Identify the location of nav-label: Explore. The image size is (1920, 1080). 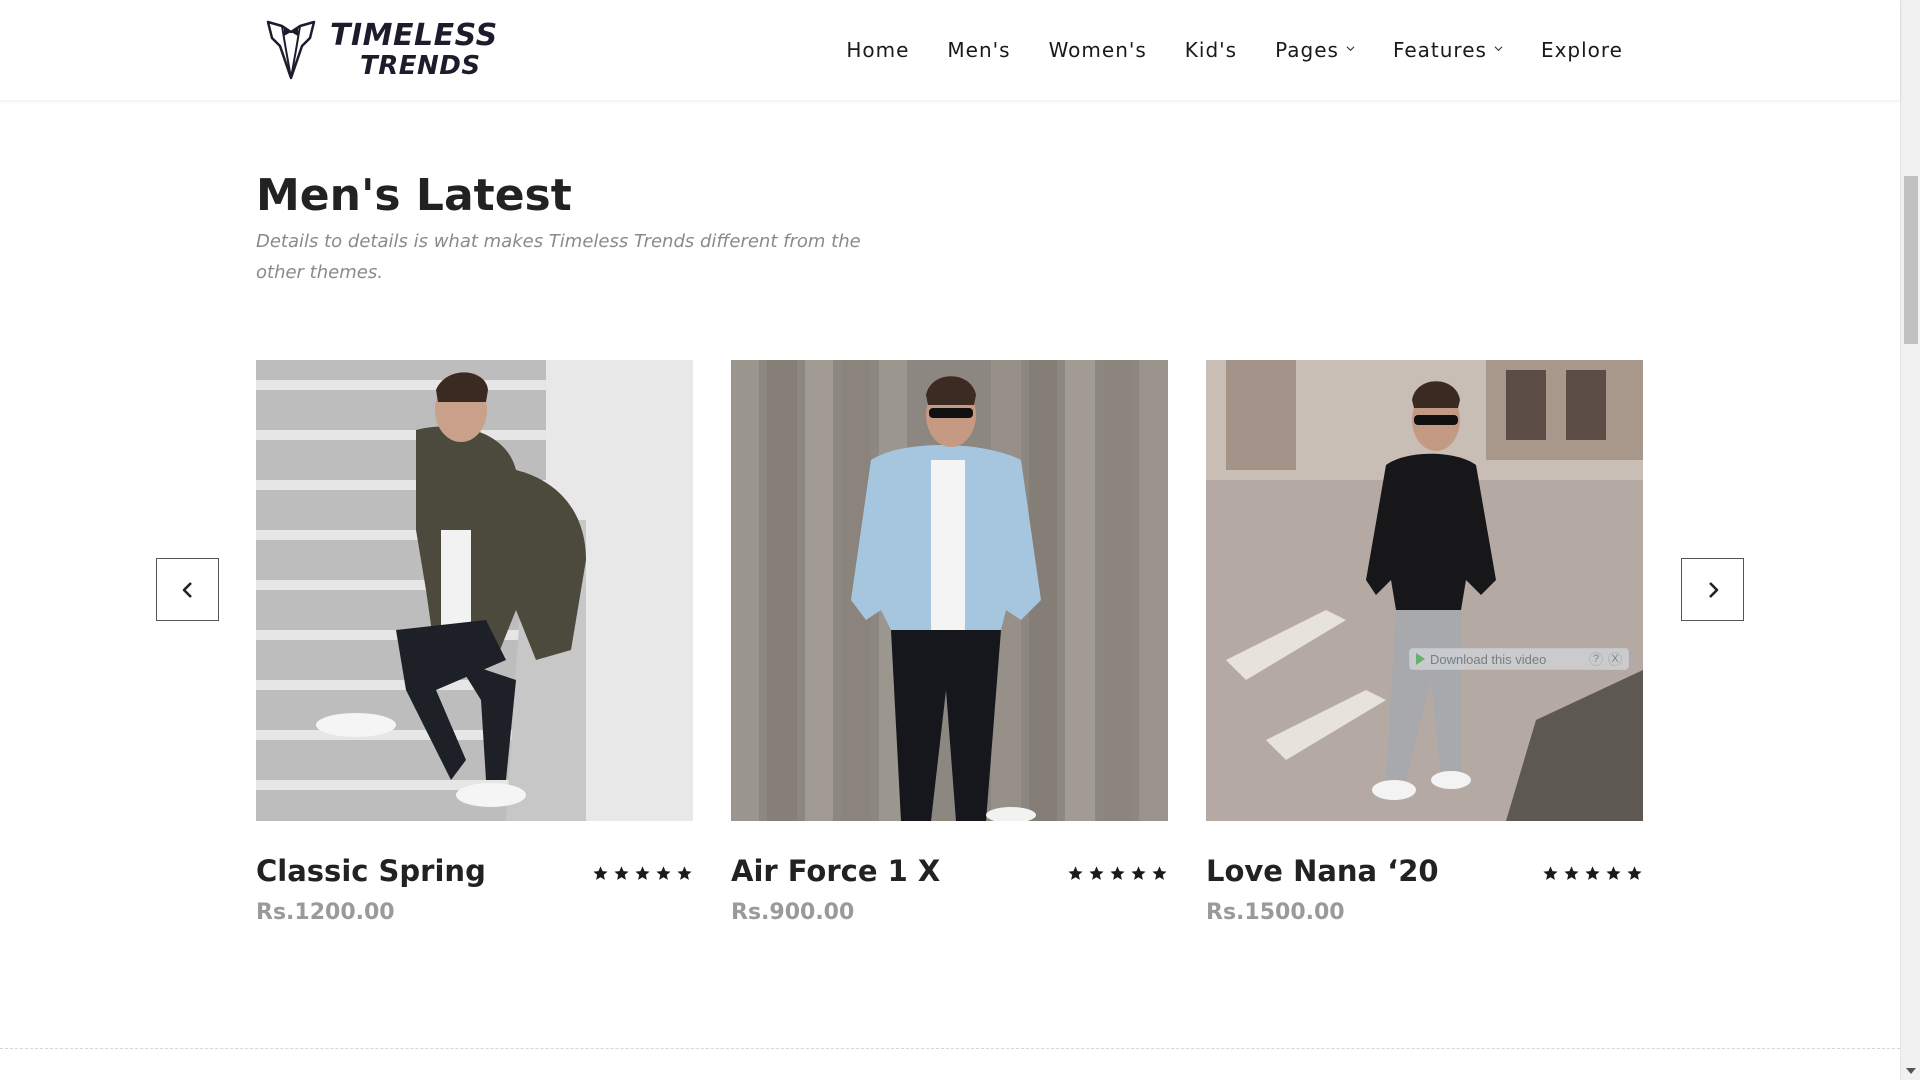
(1581, 50).